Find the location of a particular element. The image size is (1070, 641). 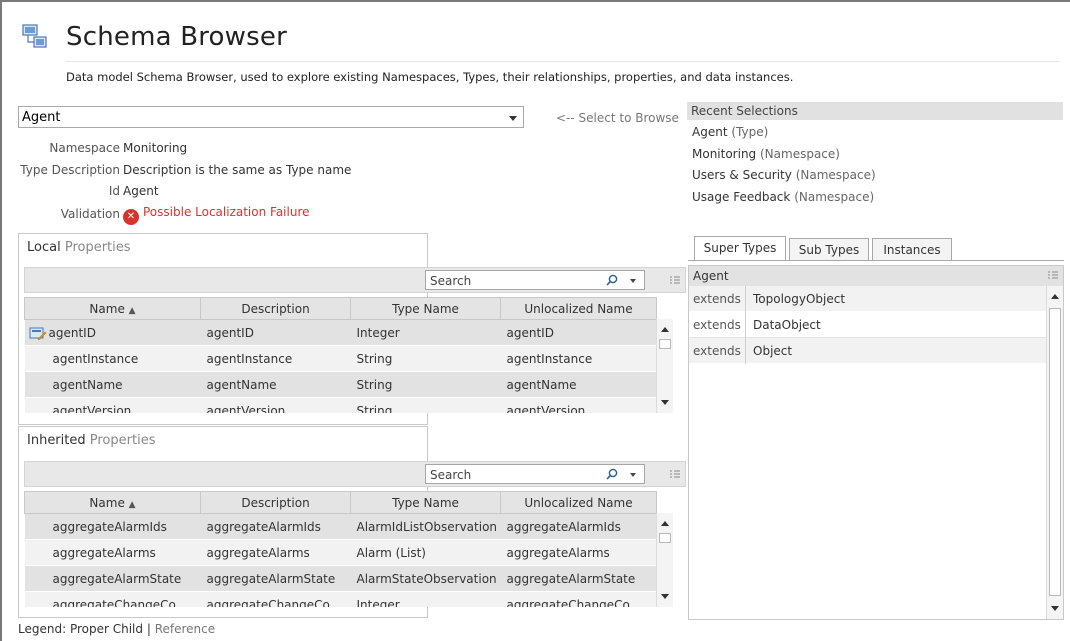

recent-item: Users & Security (Namespace) is located at coordinates (784, 175).